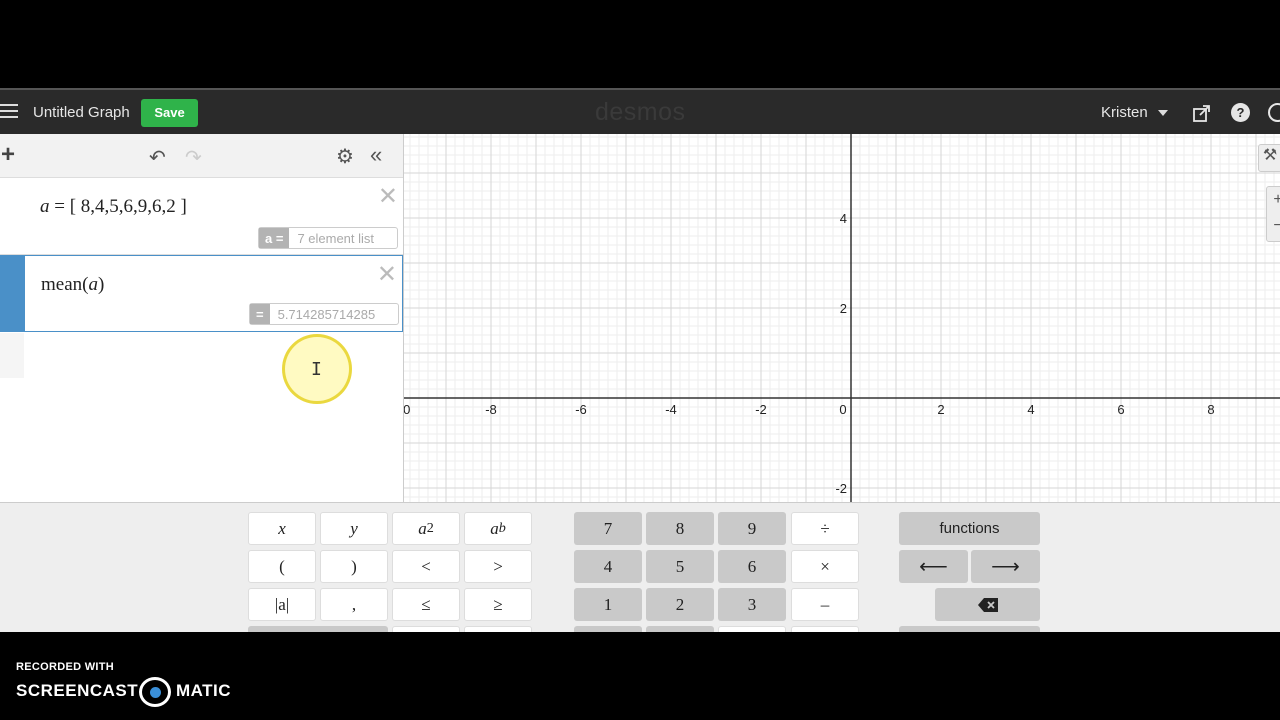  What do you see at coordinates (841, 488) in the screenshot?
I see `y-tick-label: -2` at bounding box center [841, 488].